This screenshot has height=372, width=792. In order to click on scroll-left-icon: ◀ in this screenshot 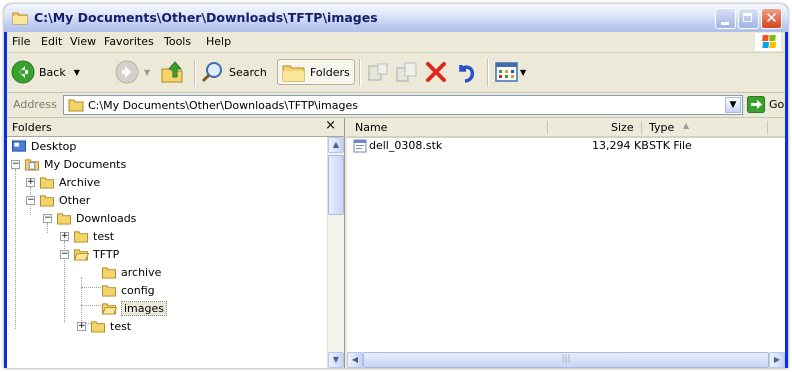, I will do `click(355, 360)`.